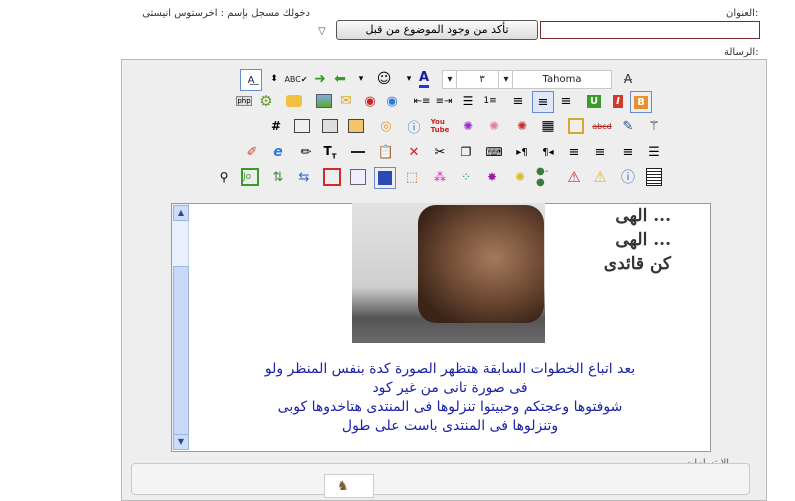  What do you see at coordinates (628, 152) in the screenshot?
I see `justify-right-icon: ≡` at bounding box center [628, 152].